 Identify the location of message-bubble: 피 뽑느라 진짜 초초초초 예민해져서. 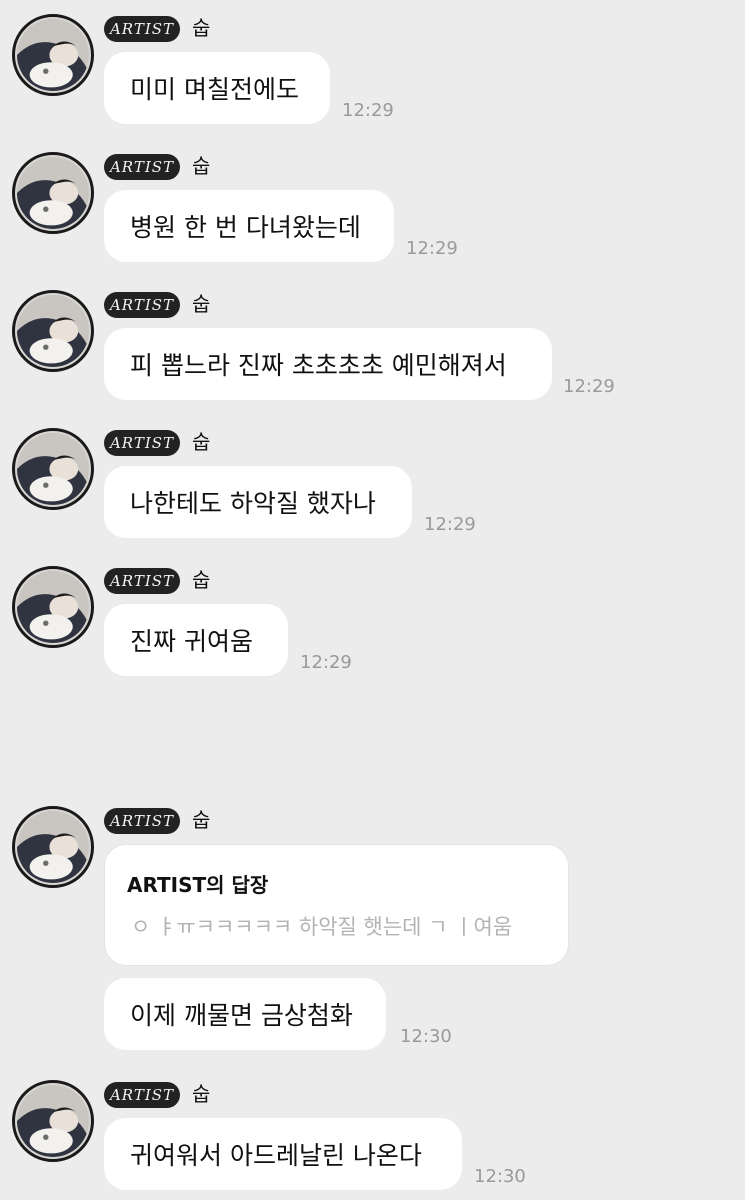
(328, 364).